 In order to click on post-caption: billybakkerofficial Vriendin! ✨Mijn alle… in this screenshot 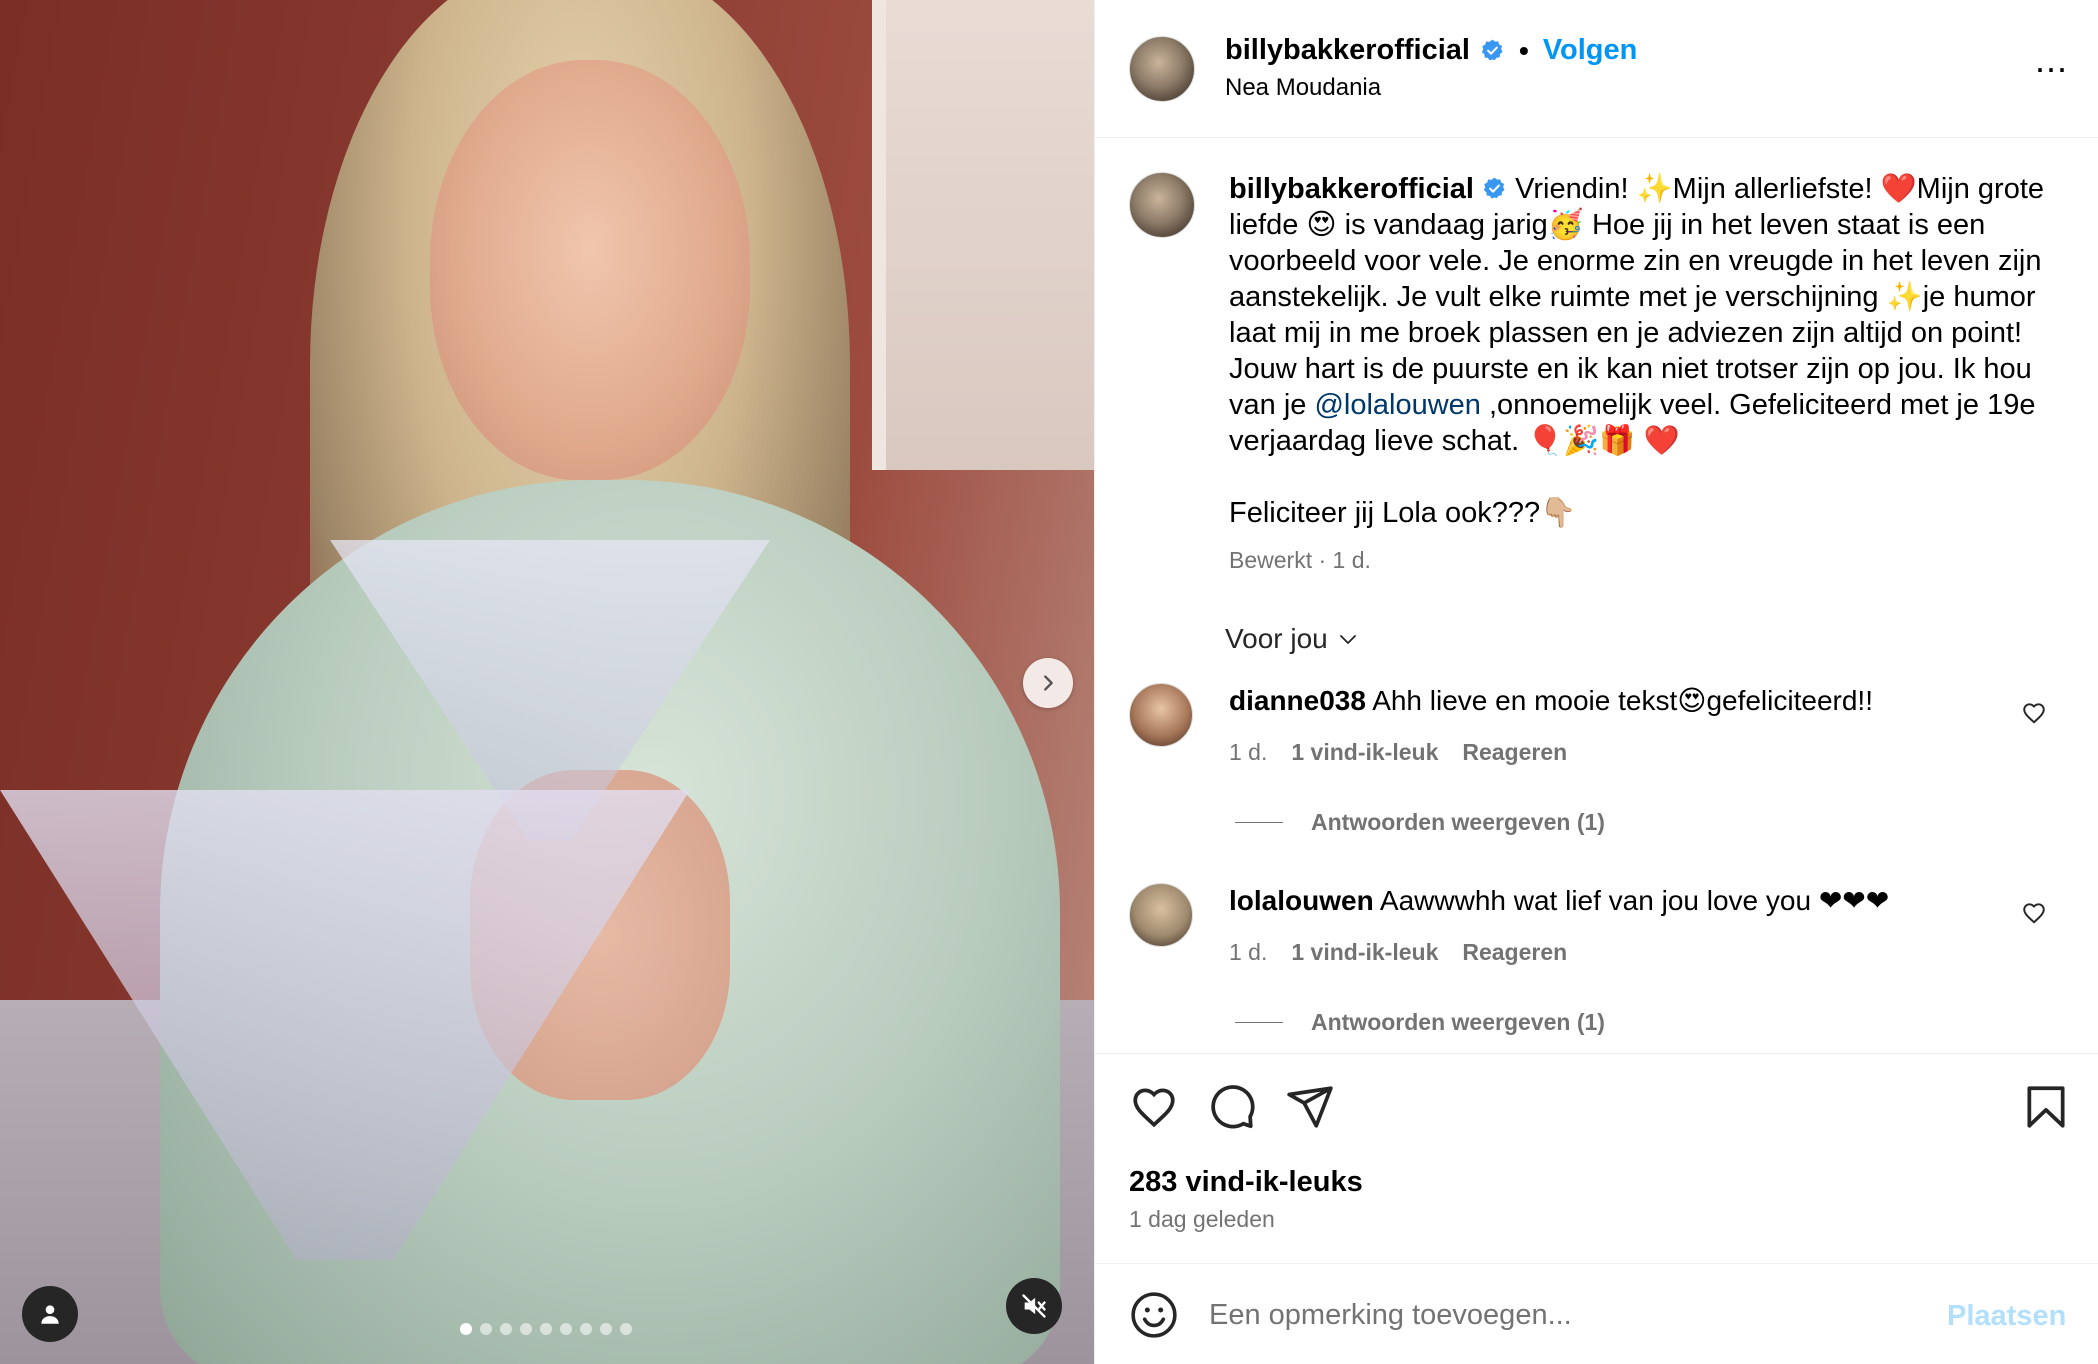, I will do `click(1639, 351)`.